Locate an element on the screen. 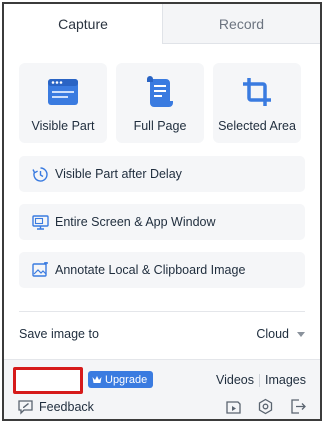 This screenshot has width=324, height=423. annotate-image-label: Annotate Local & Clipboard Image is located at coordinates (150, 270).